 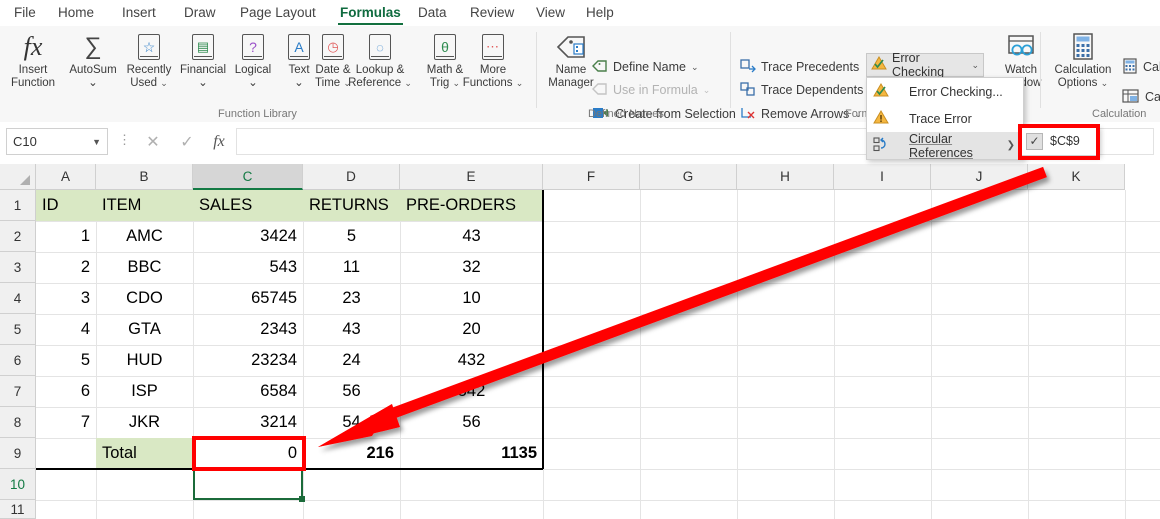 What do you see at coordinates (351, 422) in the screenshot?
I see `cell-D8: 54` at bounding box center [351, 422].